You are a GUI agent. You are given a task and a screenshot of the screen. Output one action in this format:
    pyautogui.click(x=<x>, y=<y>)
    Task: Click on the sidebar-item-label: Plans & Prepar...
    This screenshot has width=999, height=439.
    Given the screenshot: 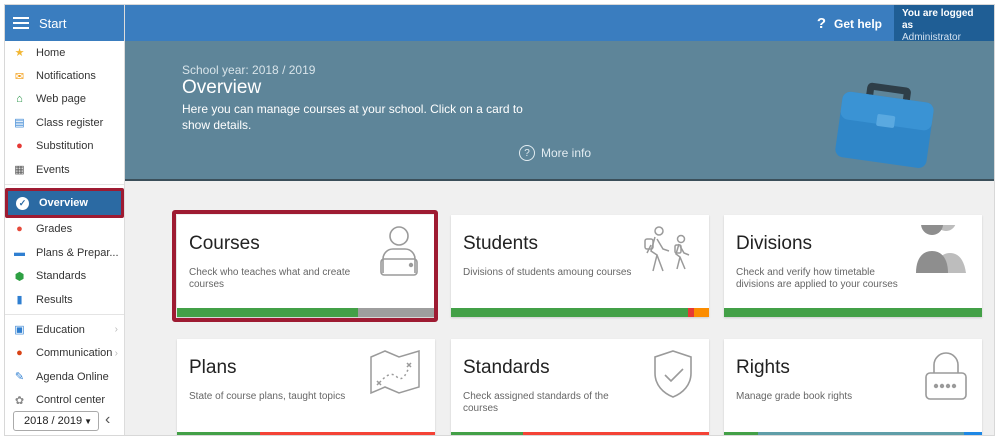 What is the action you would take?
    pyautogui.click(x=77, y=252)
    